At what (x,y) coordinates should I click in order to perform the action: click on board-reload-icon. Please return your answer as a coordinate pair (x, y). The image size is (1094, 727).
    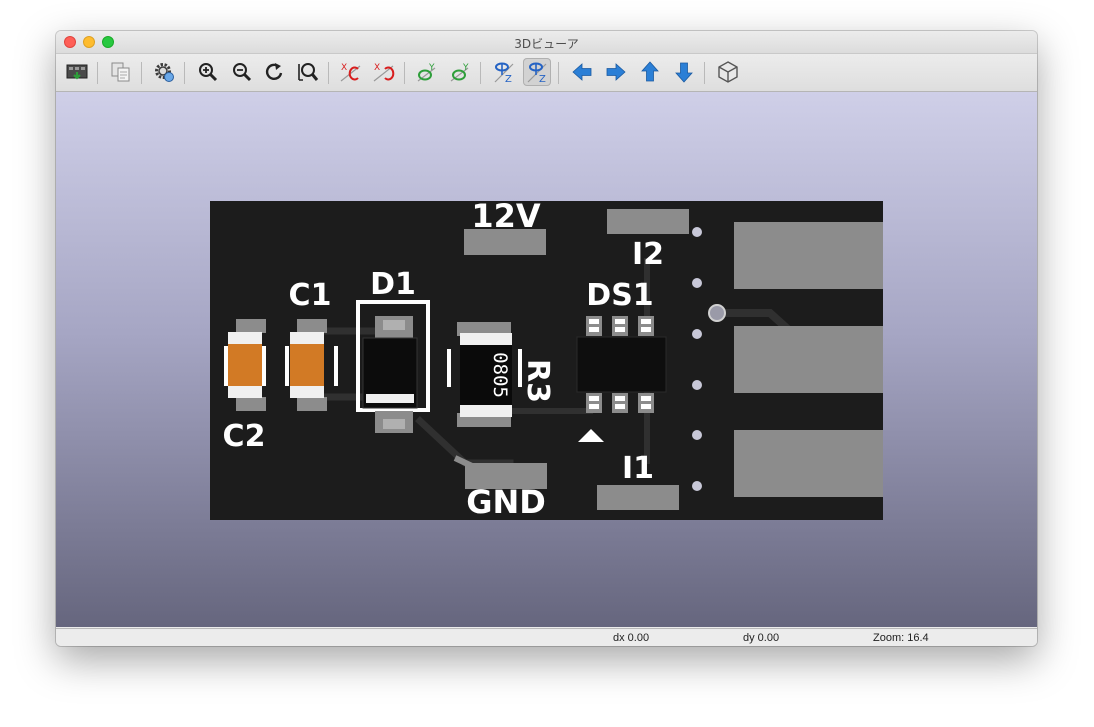
    Looking at the image, I should click on (77, 72).